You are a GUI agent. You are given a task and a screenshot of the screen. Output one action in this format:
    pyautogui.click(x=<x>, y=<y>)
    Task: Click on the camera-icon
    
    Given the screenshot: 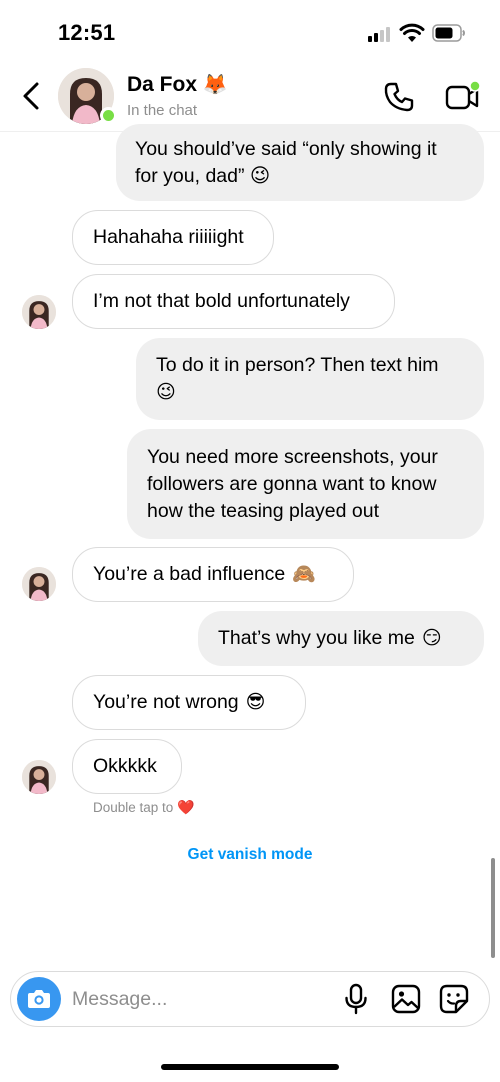 What is the action you would take?
    pyautogui.click(x=39, y=999)
    